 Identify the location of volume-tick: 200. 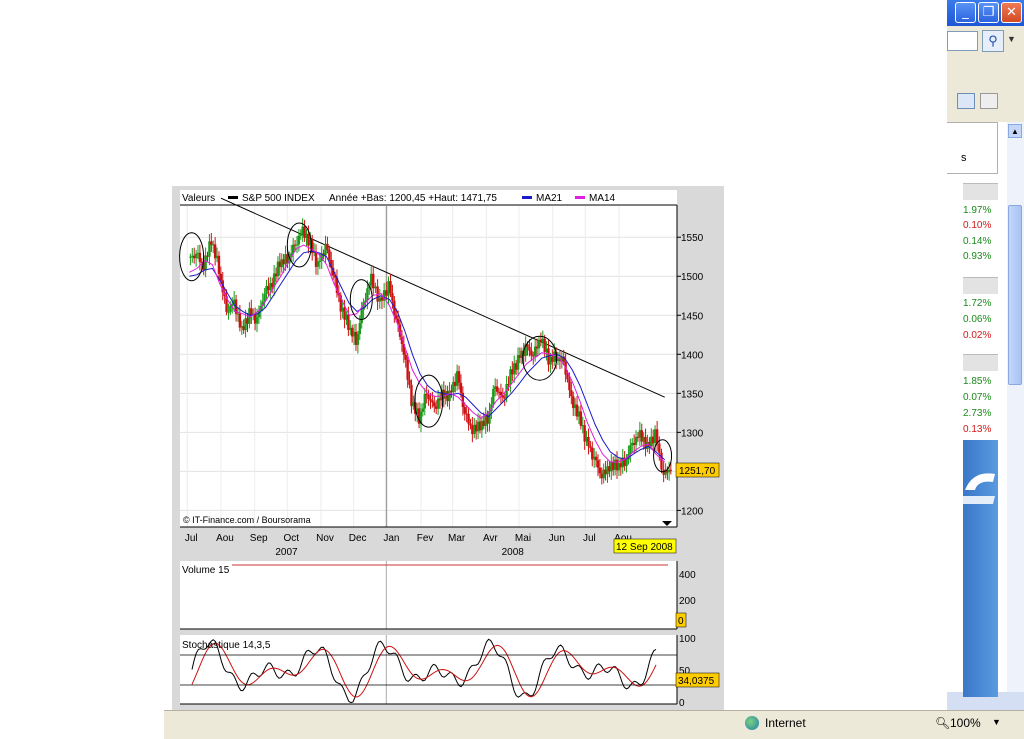
(687, 601).